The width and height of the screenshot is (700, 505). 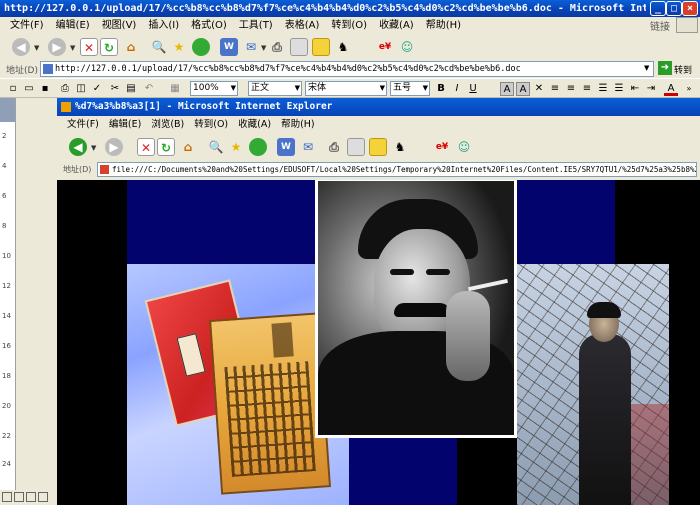 What do you see at coordinates (115, 89) in the screenshot?
I see `cut-icon: ✂` at bounding box center [115, 89].